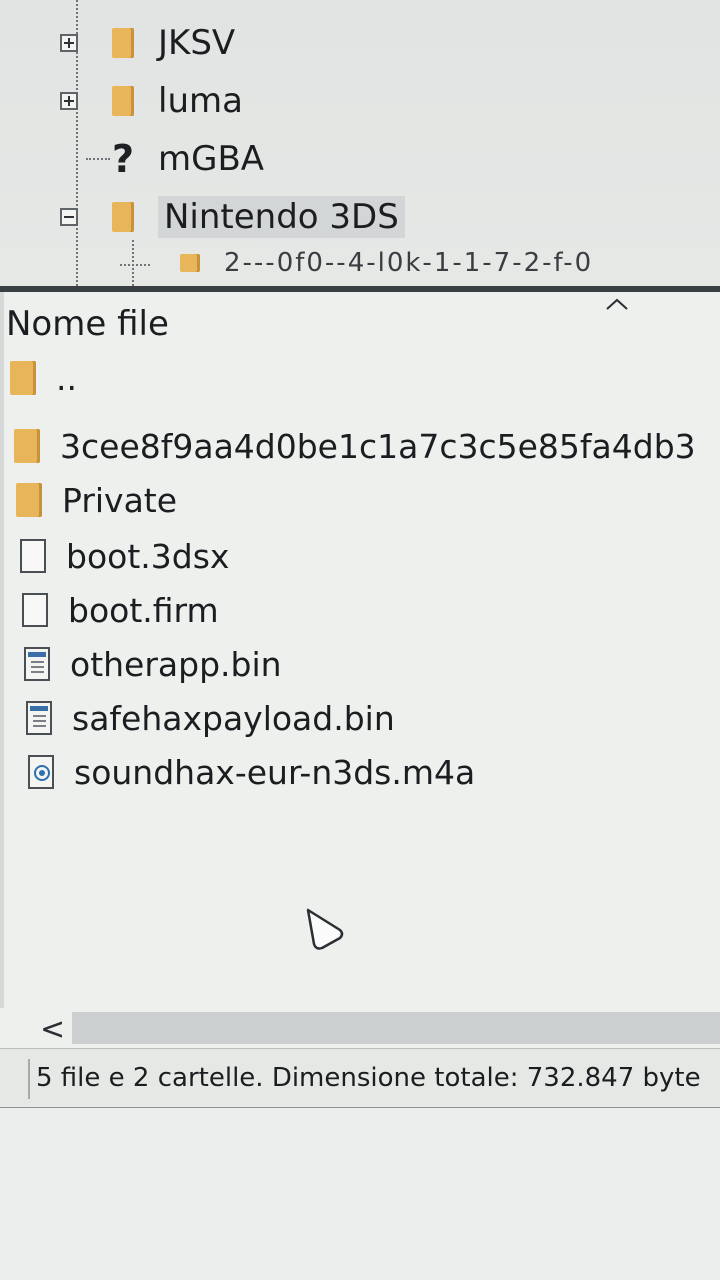 The image size is (720, 1280). Describe the element at coordinates (617, 304) in the screenshot. I see `sort-ascending-icon` at that location.